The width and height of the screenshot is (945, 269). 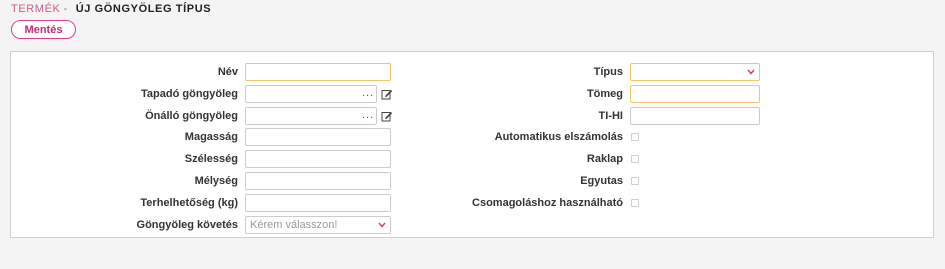 I want to click on width-input, so click(x=318, y=159).